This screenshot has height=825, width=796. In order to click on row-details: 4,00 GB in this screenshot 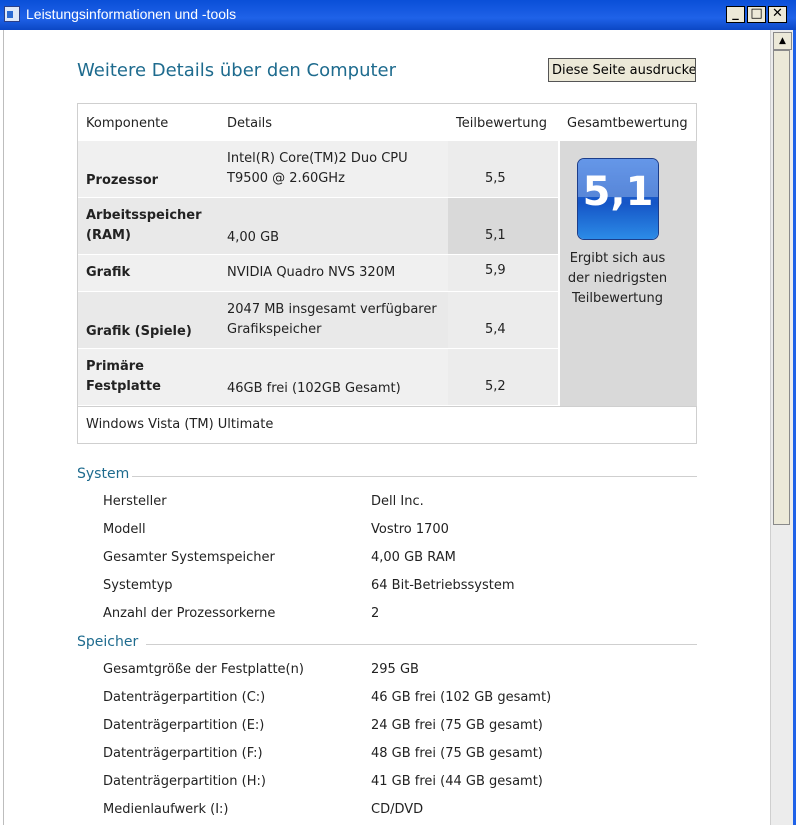, I will do `click(253, 237)`.